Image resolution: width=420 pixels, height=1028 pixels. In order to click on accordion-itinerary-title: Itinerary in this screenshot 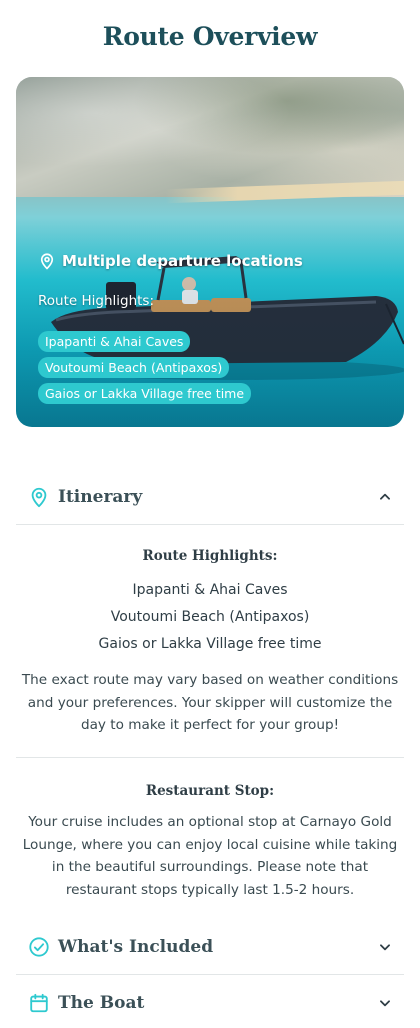, I will do `click(100, 497)`.